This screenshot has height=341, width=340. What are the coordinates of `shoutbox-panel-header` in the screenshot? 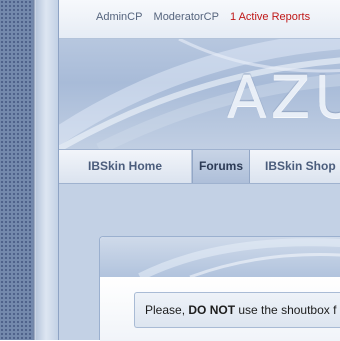 It's located at (220, 257).